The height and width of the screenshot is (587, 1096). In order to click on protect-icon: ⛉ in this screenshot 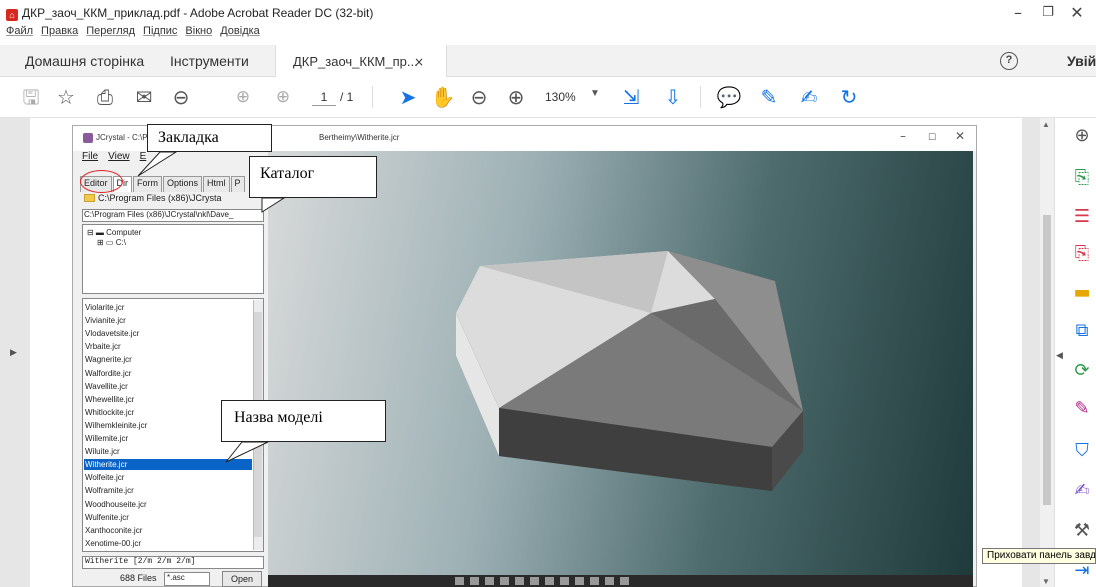, I will do `click(1082, 451)`.